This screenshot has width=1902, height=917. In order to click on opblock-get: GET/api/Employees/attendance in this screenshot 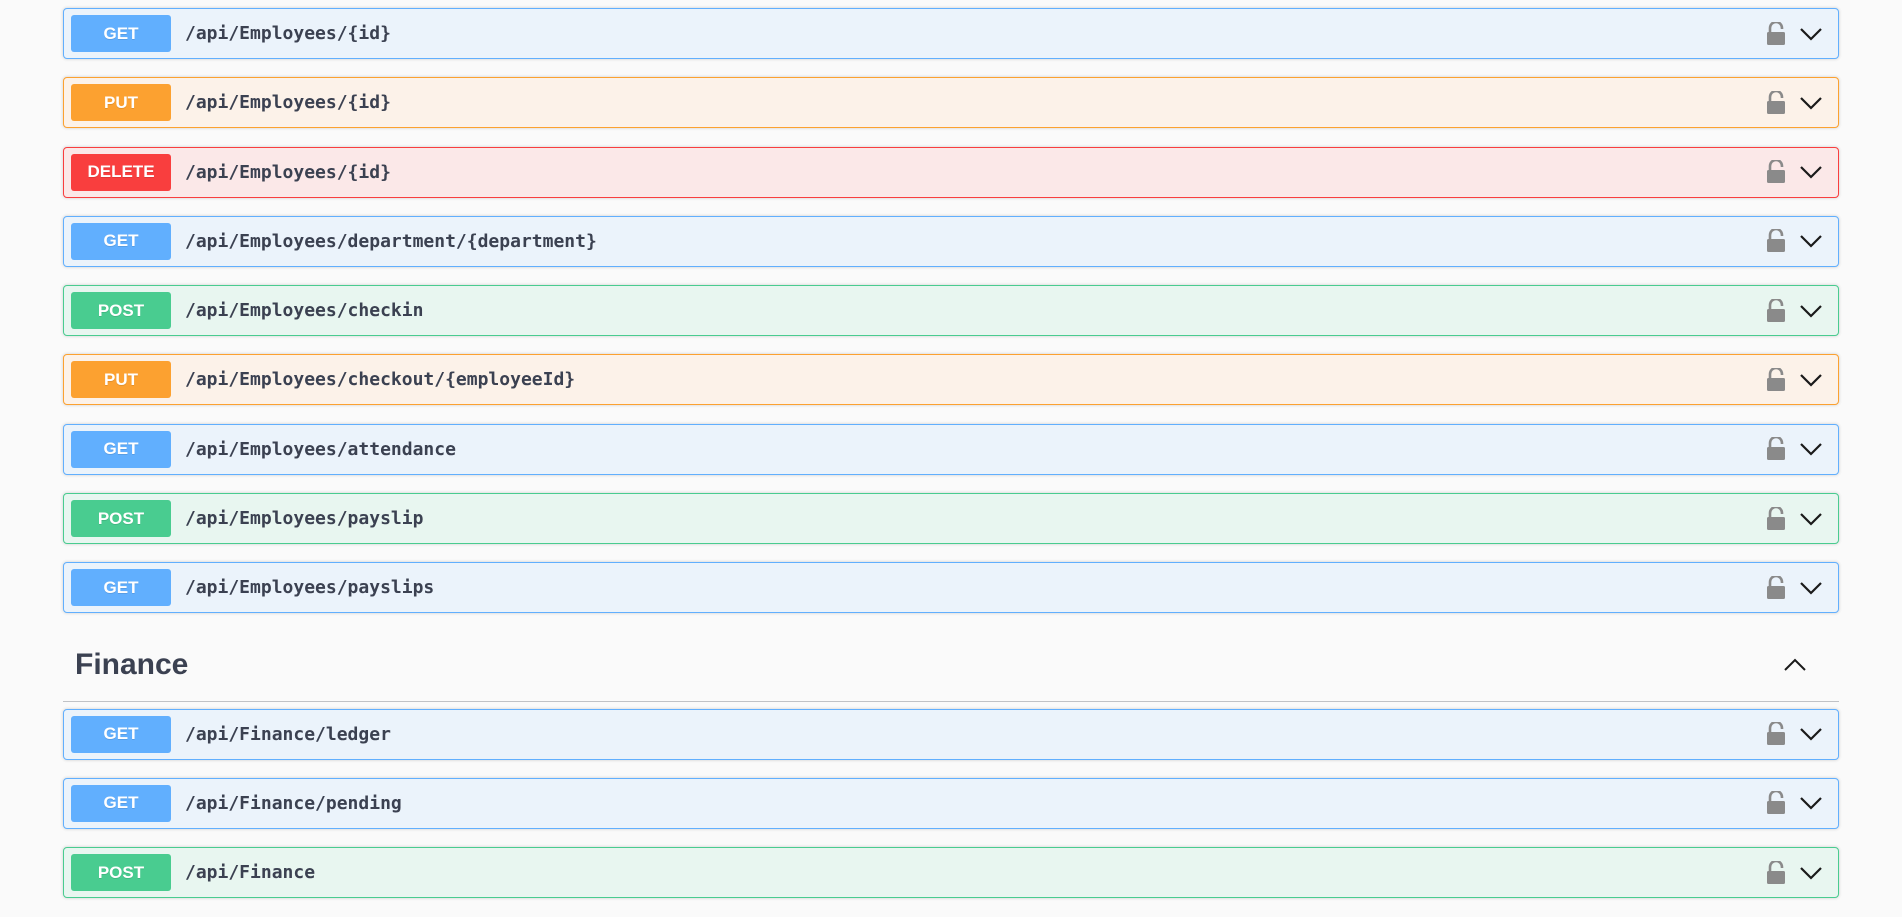, I will do `click(951, 449)`.